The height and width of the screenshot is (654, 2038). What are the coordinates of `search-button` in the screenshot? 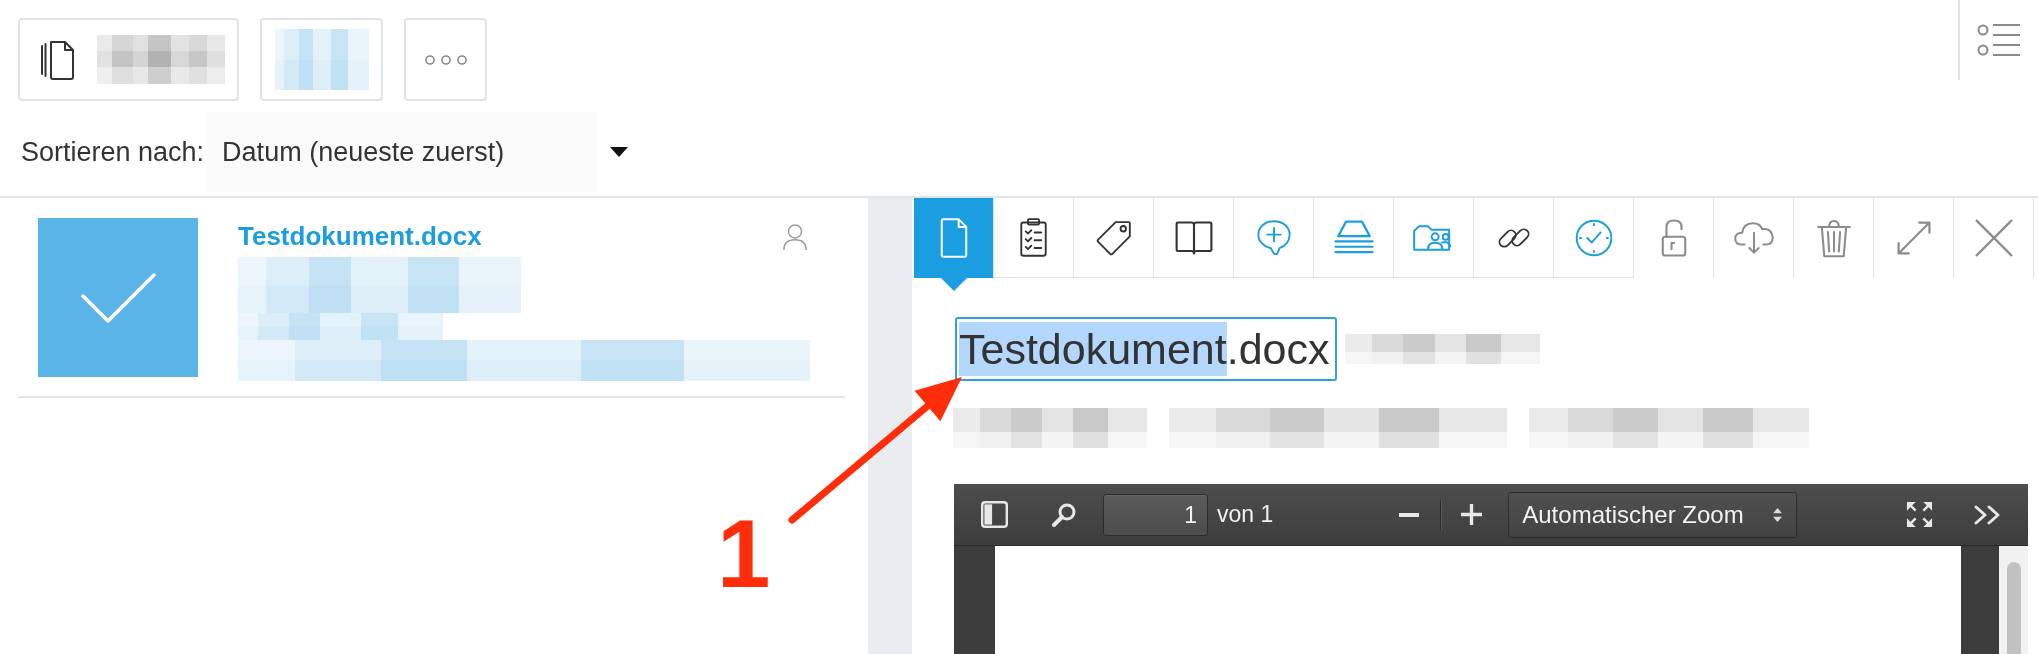 It's located at (1064, 514).